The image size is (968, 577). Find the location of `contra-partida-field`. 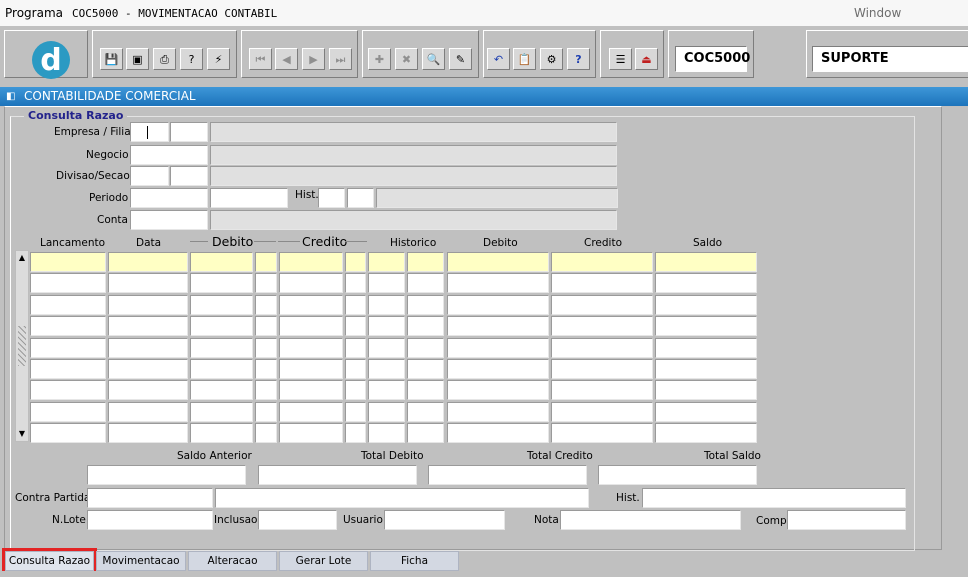

contra-partida-field is located at coordinates (150, 498).